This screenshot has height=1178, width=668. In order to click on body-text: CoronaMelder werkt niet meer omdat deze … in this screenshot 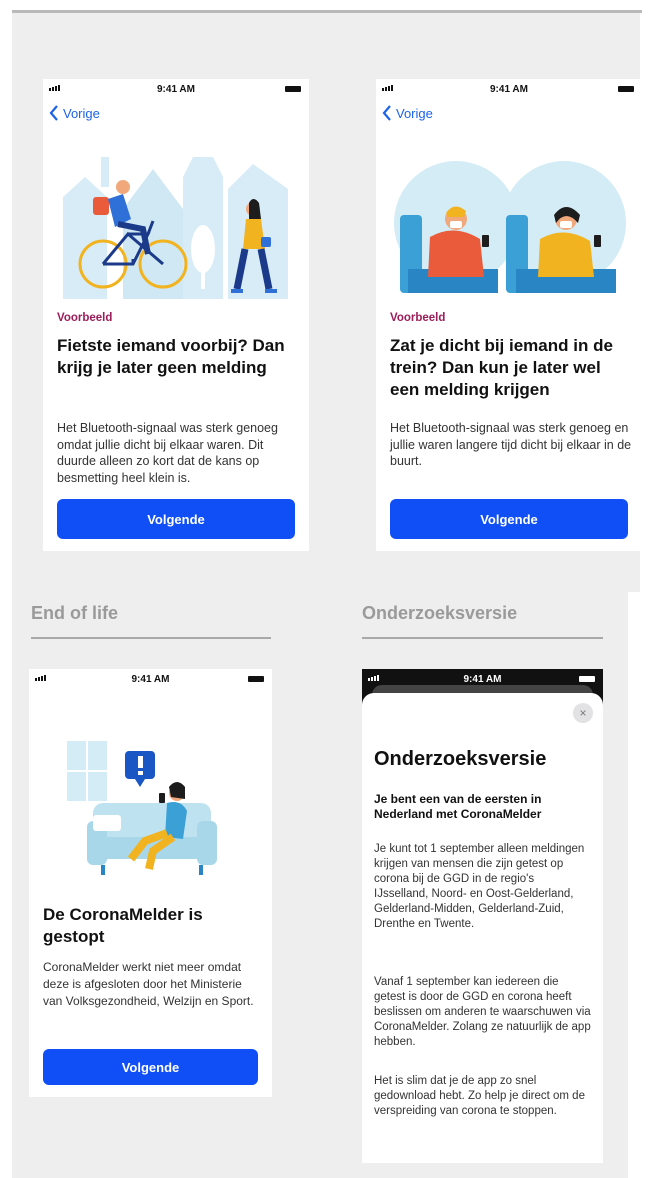, I will do `click(148, 984)`.